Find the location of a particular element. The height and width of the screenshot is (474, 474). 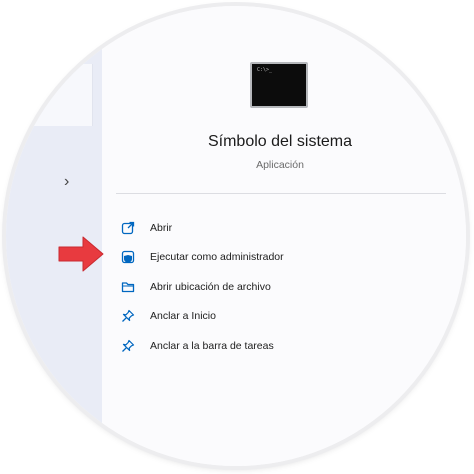

menu-item-label: Ejecutar como administrador is located at coordinates (217, 257).